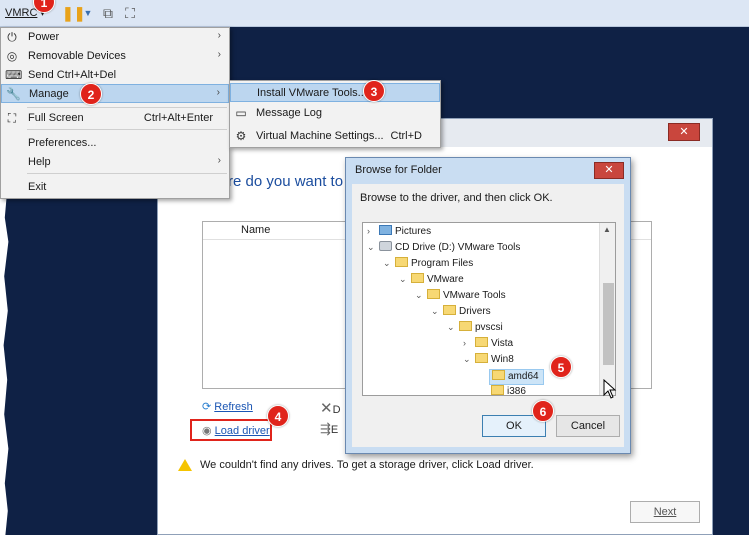  I want to click on tree-node-pictures: › Pictures, so click(399, 233).